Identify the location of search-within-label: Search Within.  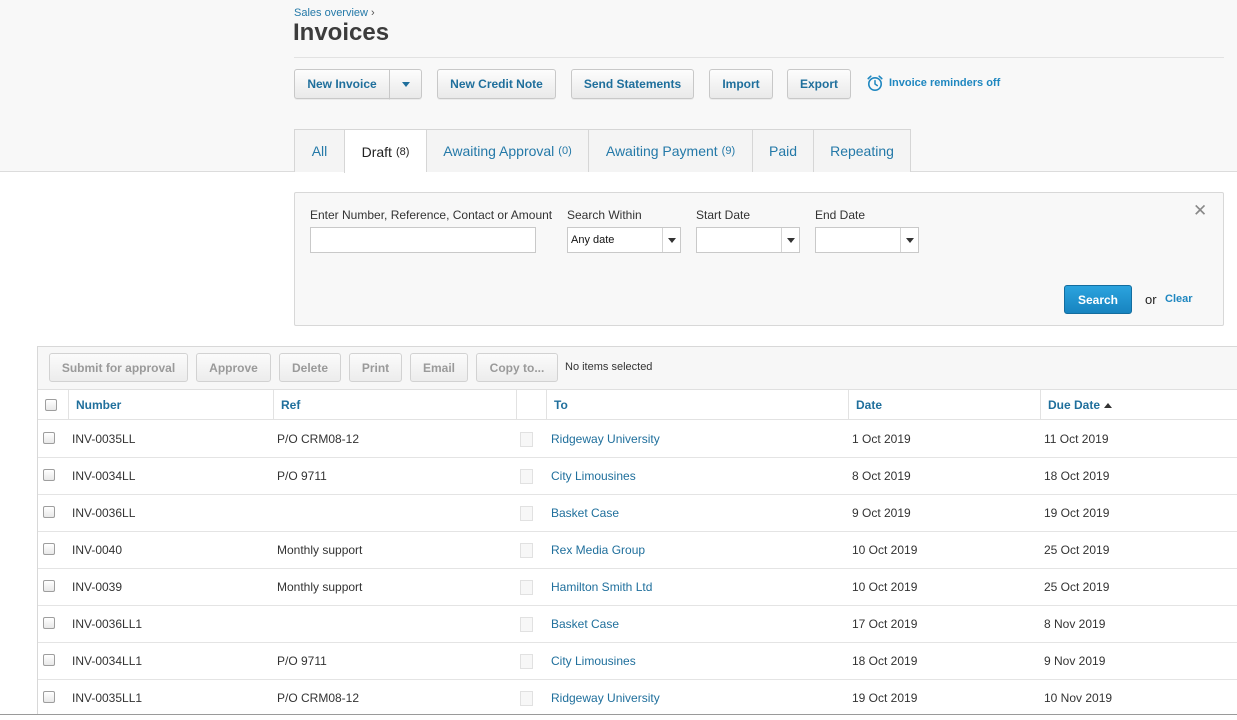
(604, 215).